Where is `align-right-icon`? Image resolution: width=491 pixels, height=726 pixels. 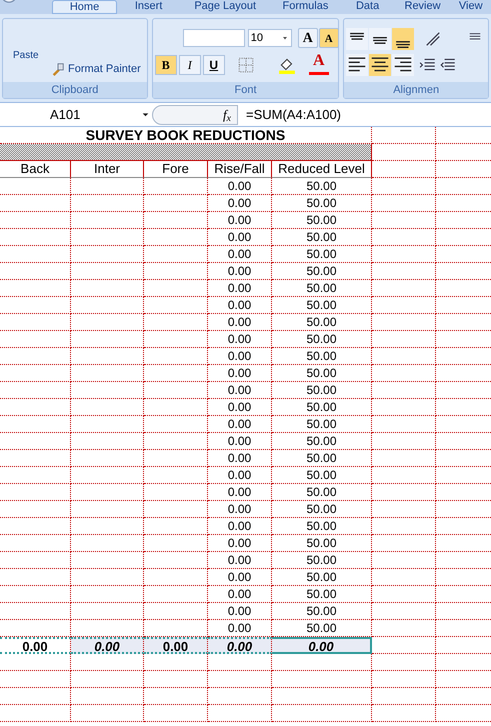 align-right-icon is located at coordinates (403, 65).